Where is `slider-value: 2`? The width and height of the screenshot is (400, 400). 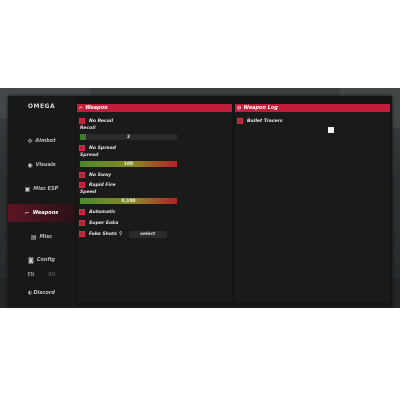
slider-value: 2 is located at coordinates (128, 137).